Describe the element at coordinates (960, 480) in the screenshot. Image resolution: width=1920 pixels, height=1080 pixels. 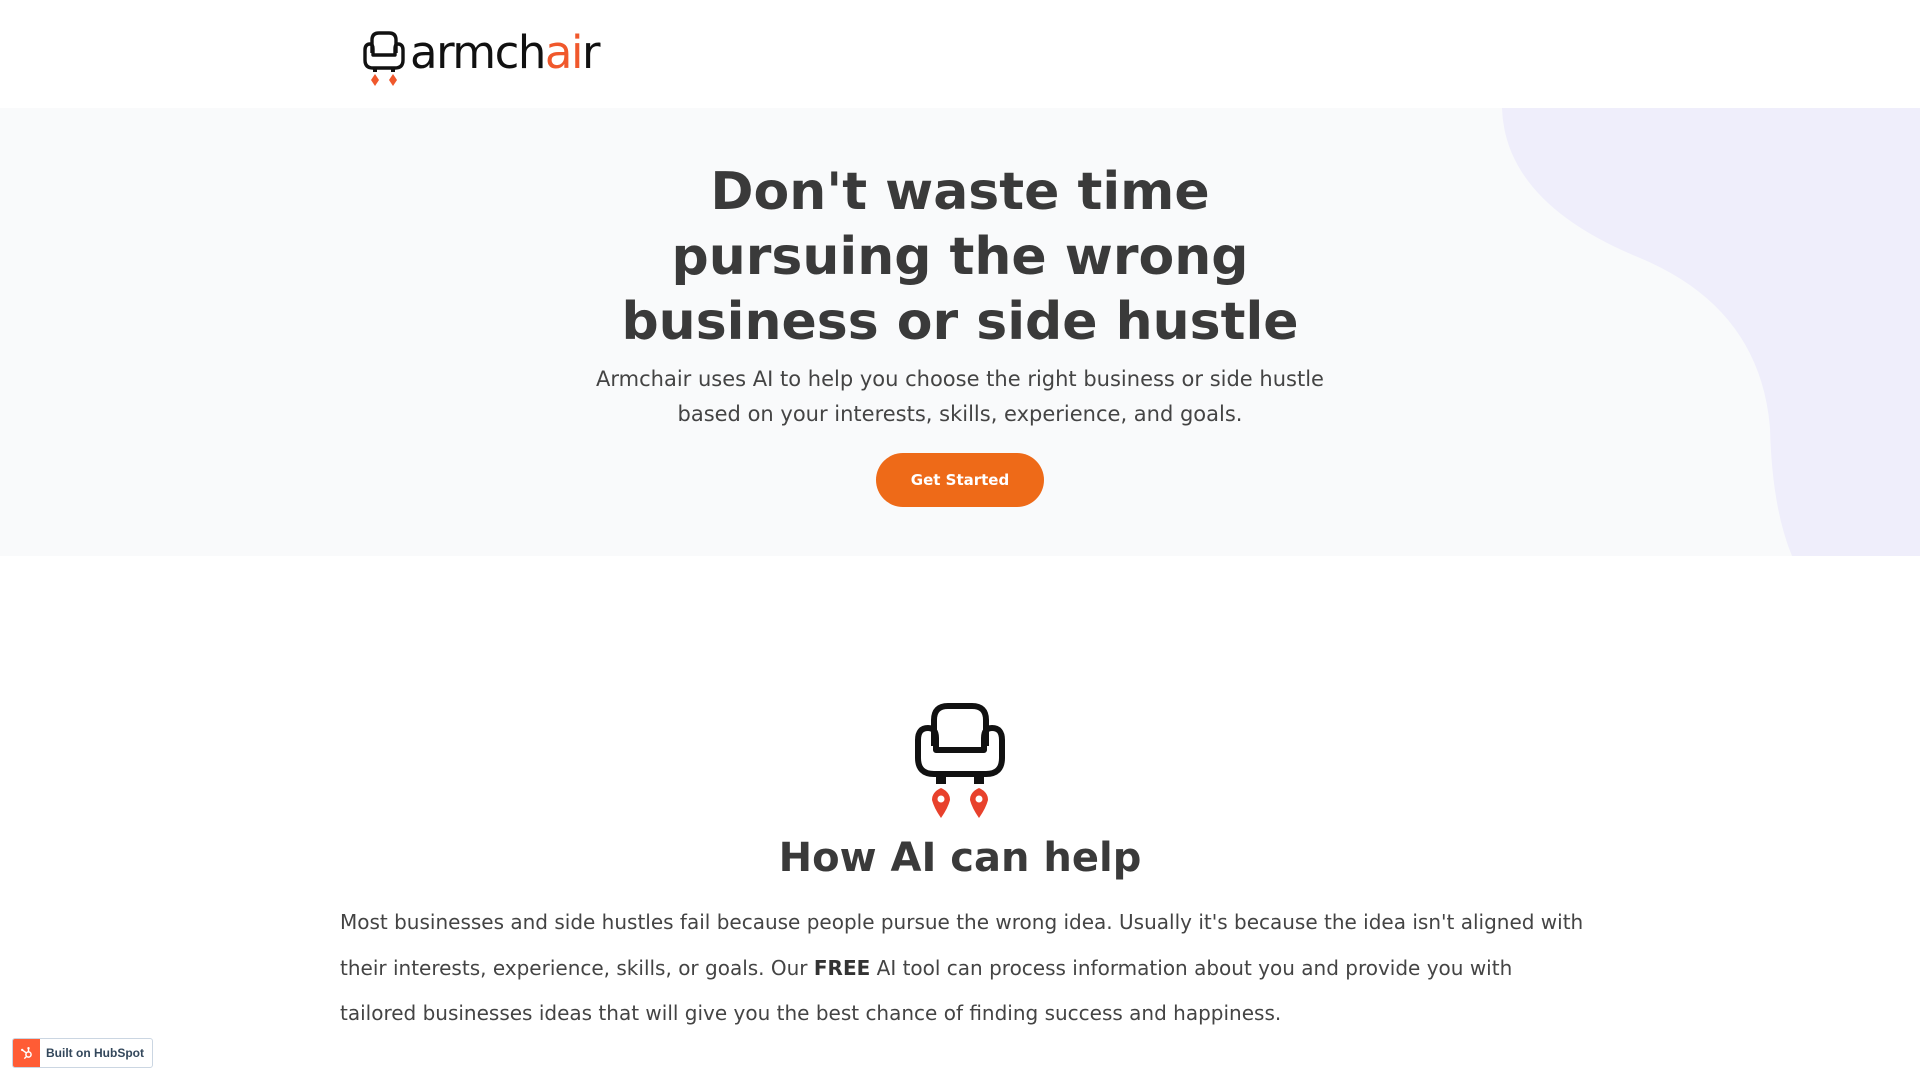
I see `get-started-button: Get Started` at that location.